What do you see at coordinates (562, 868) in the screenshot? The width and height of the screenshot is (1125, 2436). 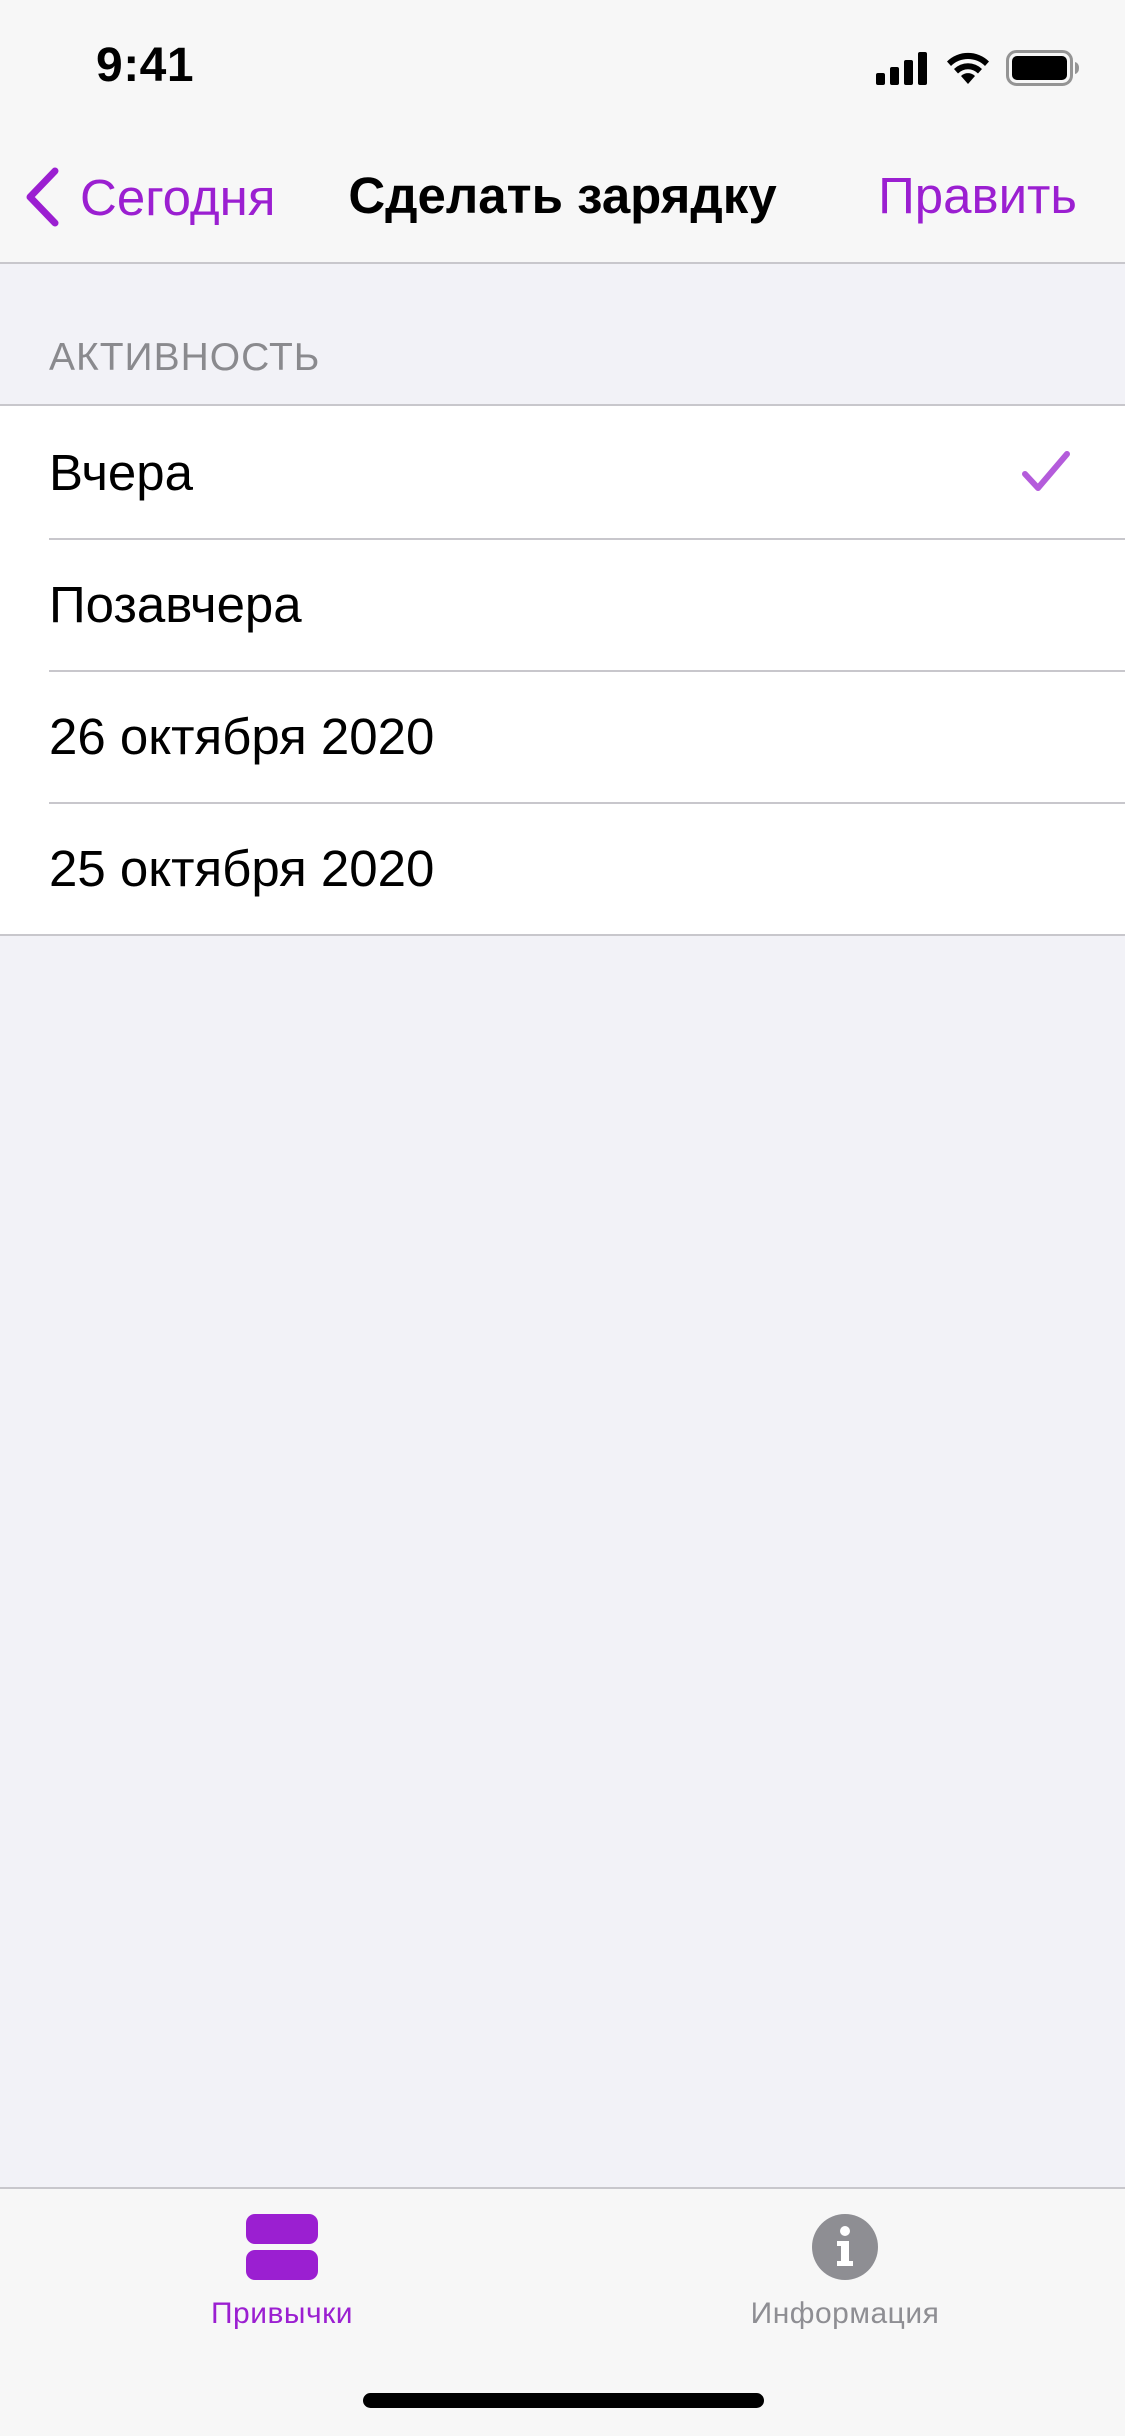 I see `list-item: 25 октября 2020` at bounding box center [562, 868].